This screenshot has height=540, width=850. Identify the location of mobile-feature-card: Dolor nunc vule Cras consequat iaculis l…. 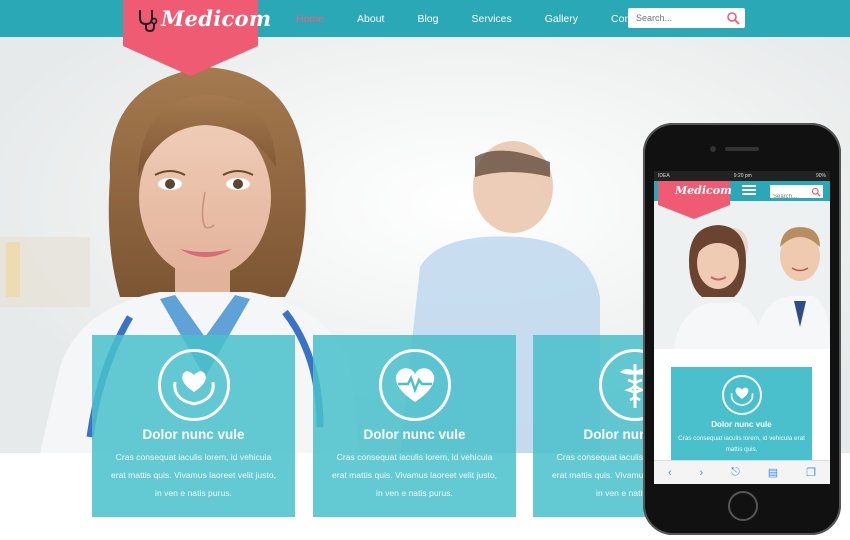
(741, 417).